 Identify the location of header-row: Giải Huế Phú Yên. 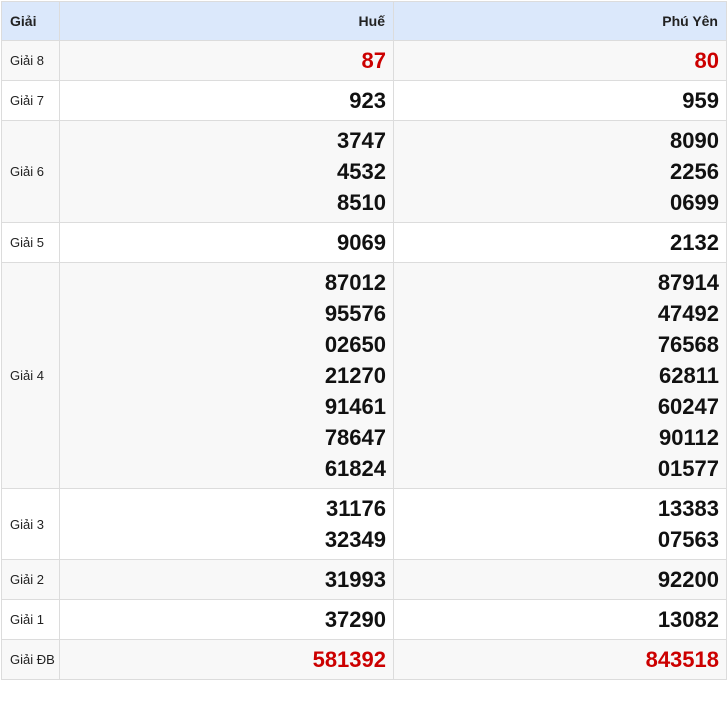
(364, 21).